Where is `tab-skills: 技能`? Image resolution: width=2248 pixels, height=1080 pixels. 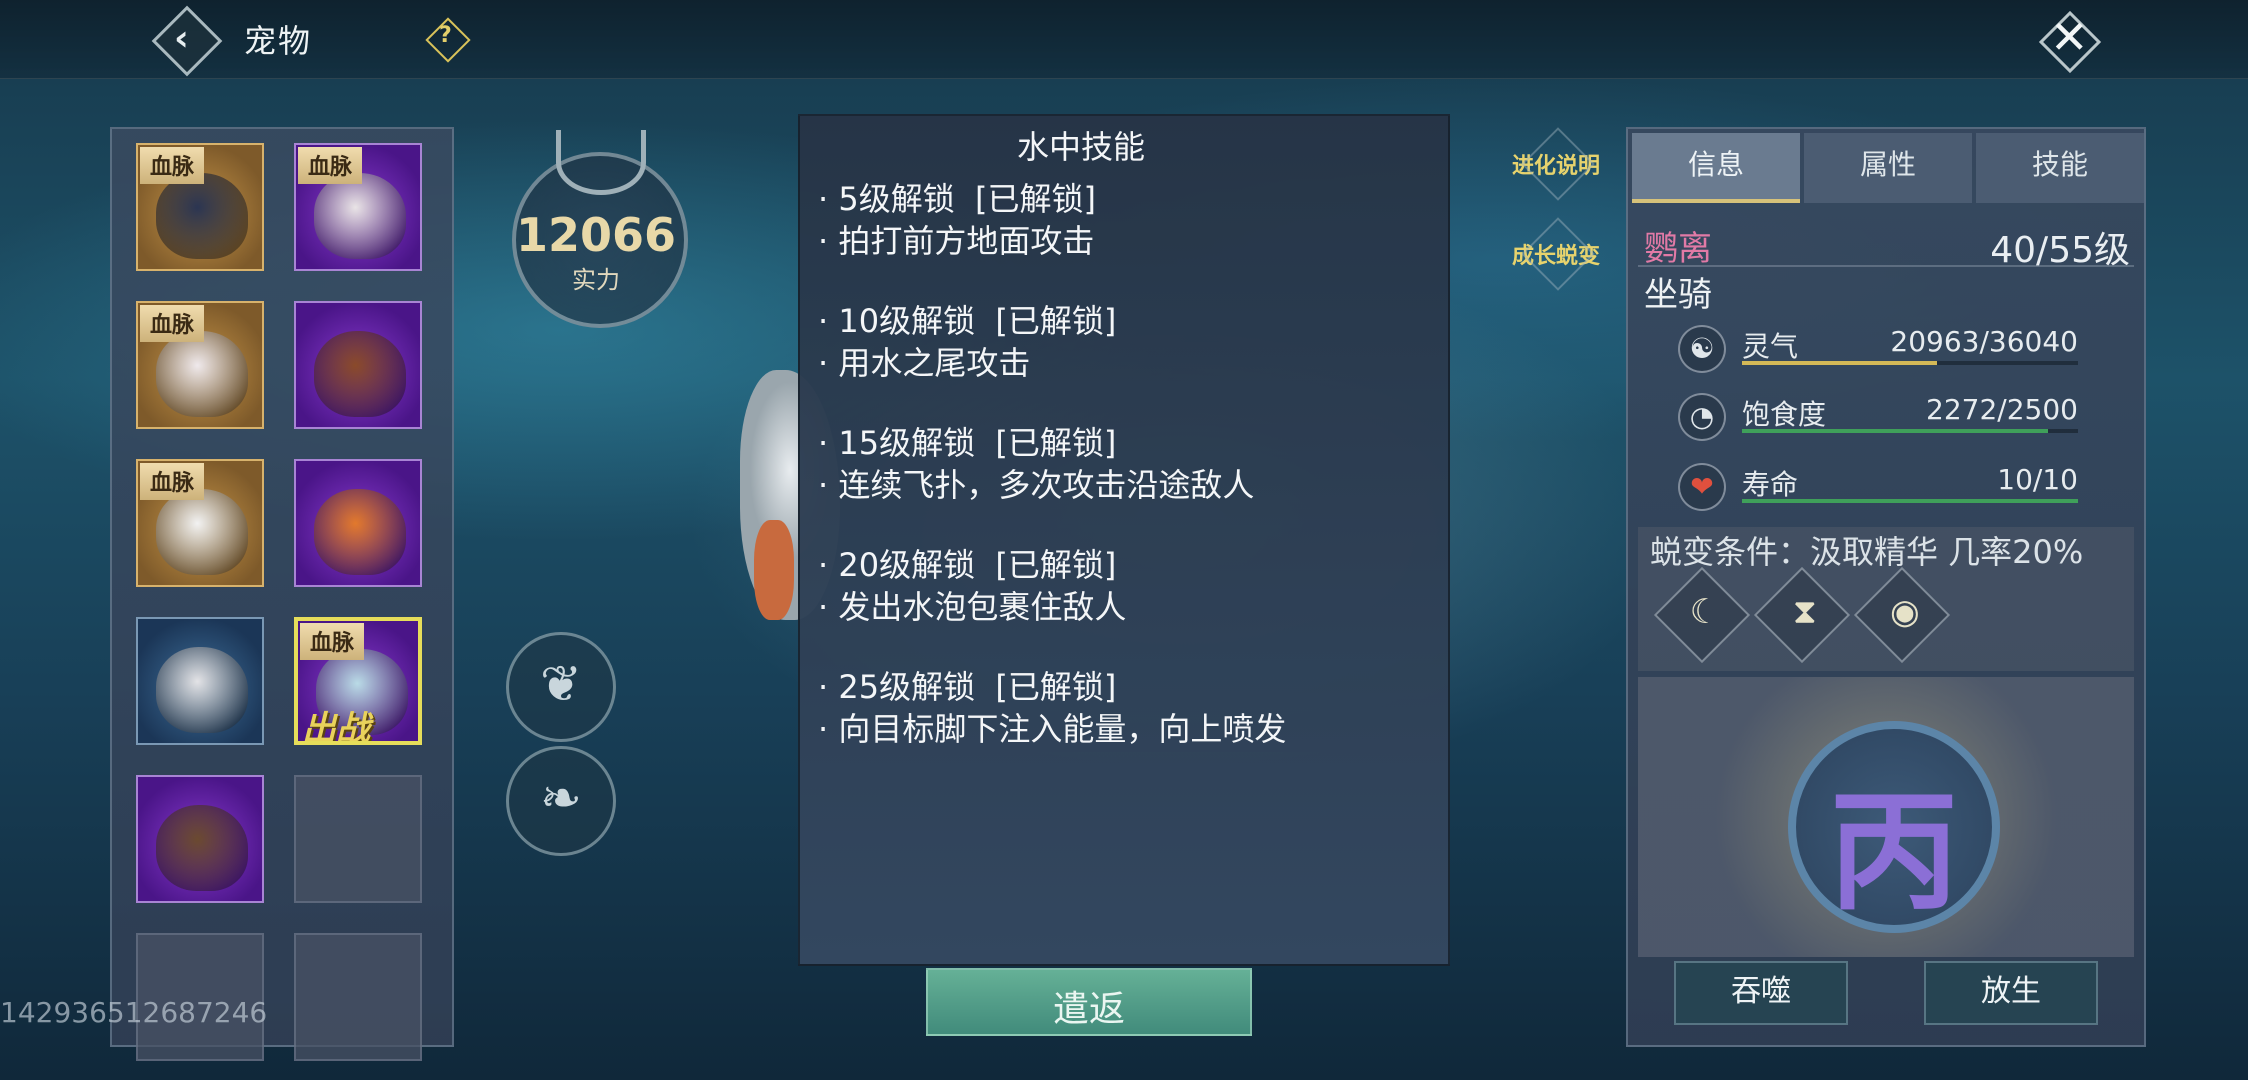 tab-skills: 技能 is located at coordinates (2060, 168).